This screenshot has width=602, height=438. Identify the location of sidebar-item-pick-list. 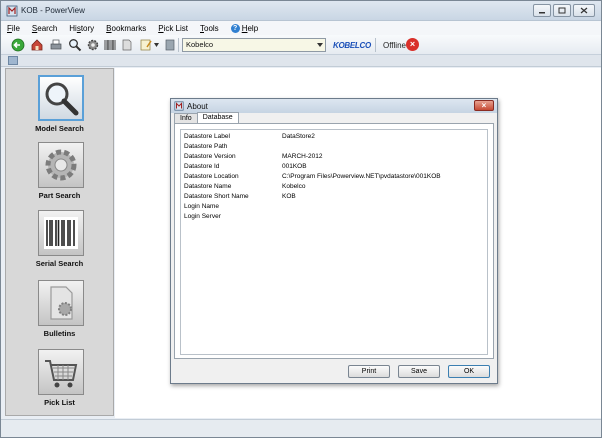
(61, 372).